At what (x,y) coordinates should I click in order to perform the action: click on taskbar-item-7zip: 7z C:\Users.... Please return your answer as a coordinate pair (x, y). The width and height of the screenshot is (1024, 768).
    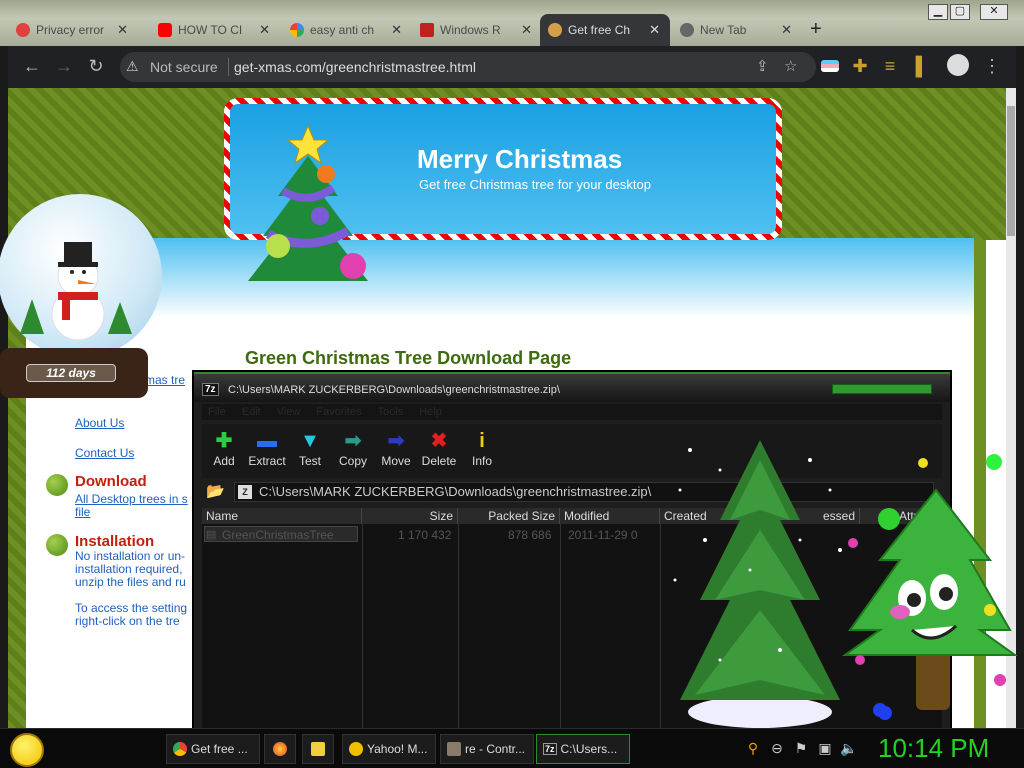
    Looking at the image, I should click on (583, 749).